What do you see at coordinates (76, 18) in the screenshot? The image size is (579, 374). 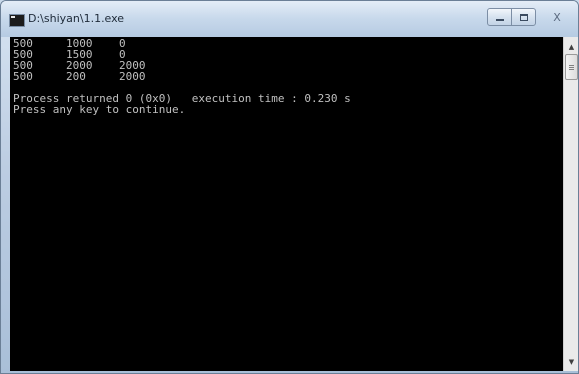 I see `window-title: D:\shiyan\1.1.exe` at bounding box center [76, 18].